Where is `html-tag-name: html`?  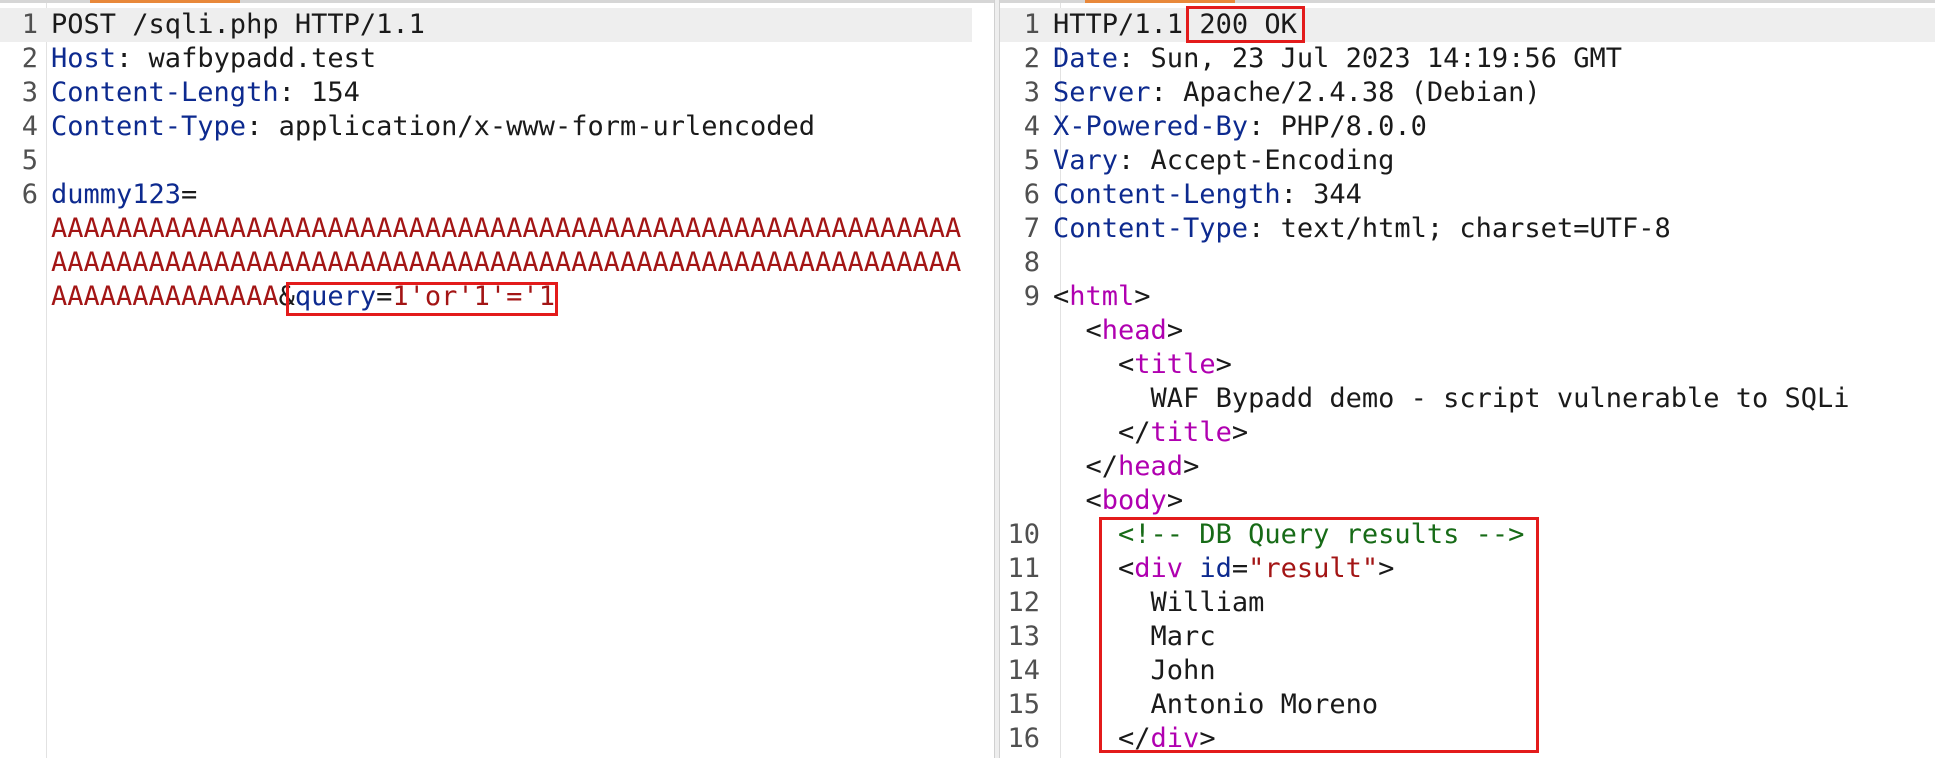
html-tag-name: html is located at coordinates (1102, 296).